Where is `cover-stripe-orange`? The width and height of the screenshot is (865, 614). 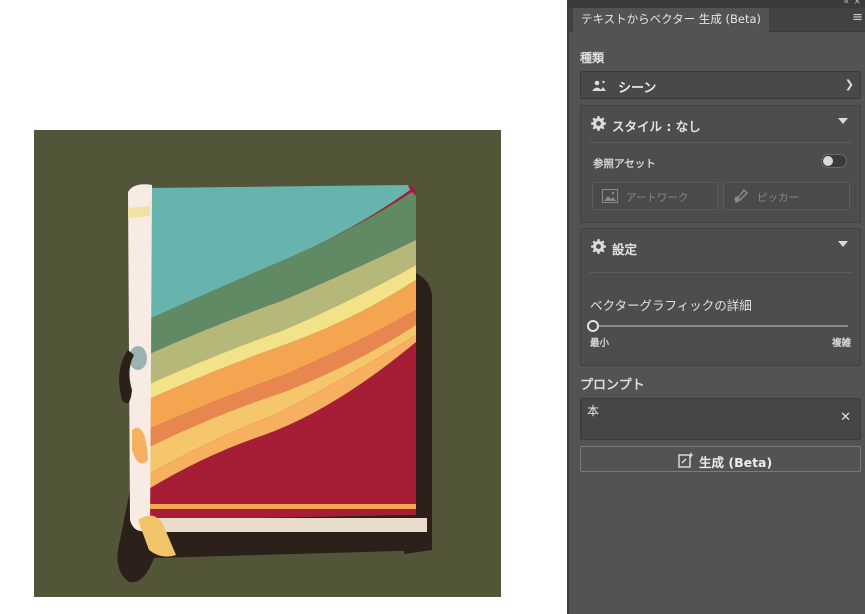 cover-stripe-orange is located at coordinates (281, 506).